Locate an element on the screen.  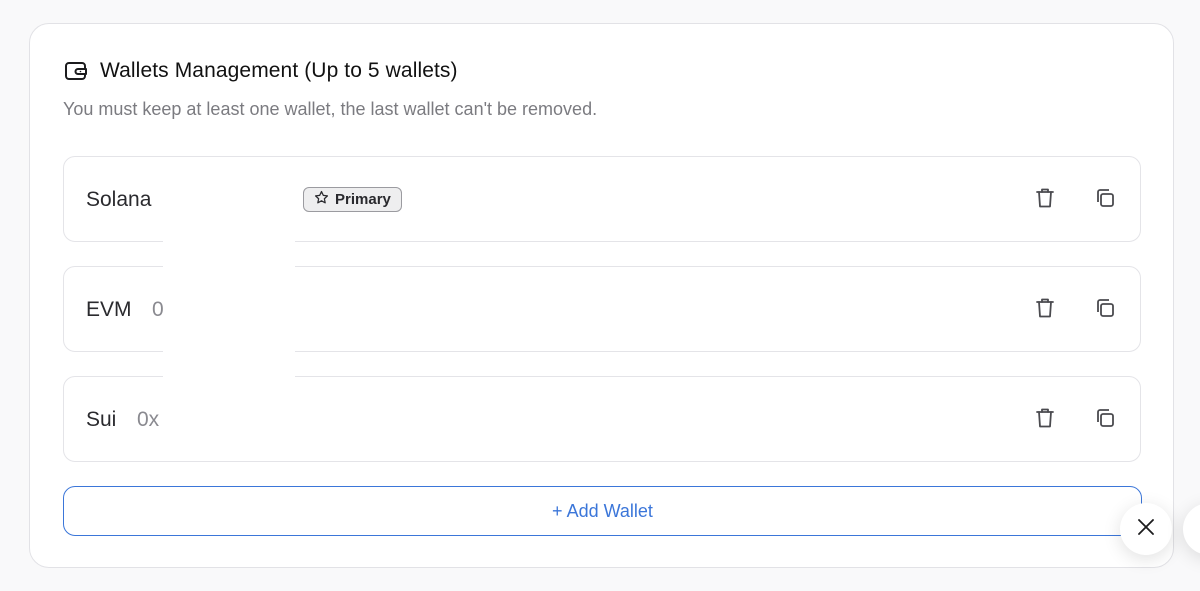
wallet-chain-label: Solana is located at coordinates (119, 199).